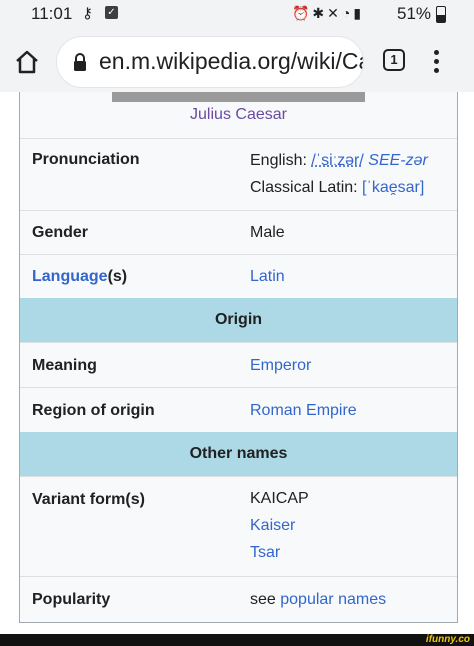  Describe the element at coordinates (306, 187) in the screenshot. I see `latin-prefix: Classical Latin:` at that location.